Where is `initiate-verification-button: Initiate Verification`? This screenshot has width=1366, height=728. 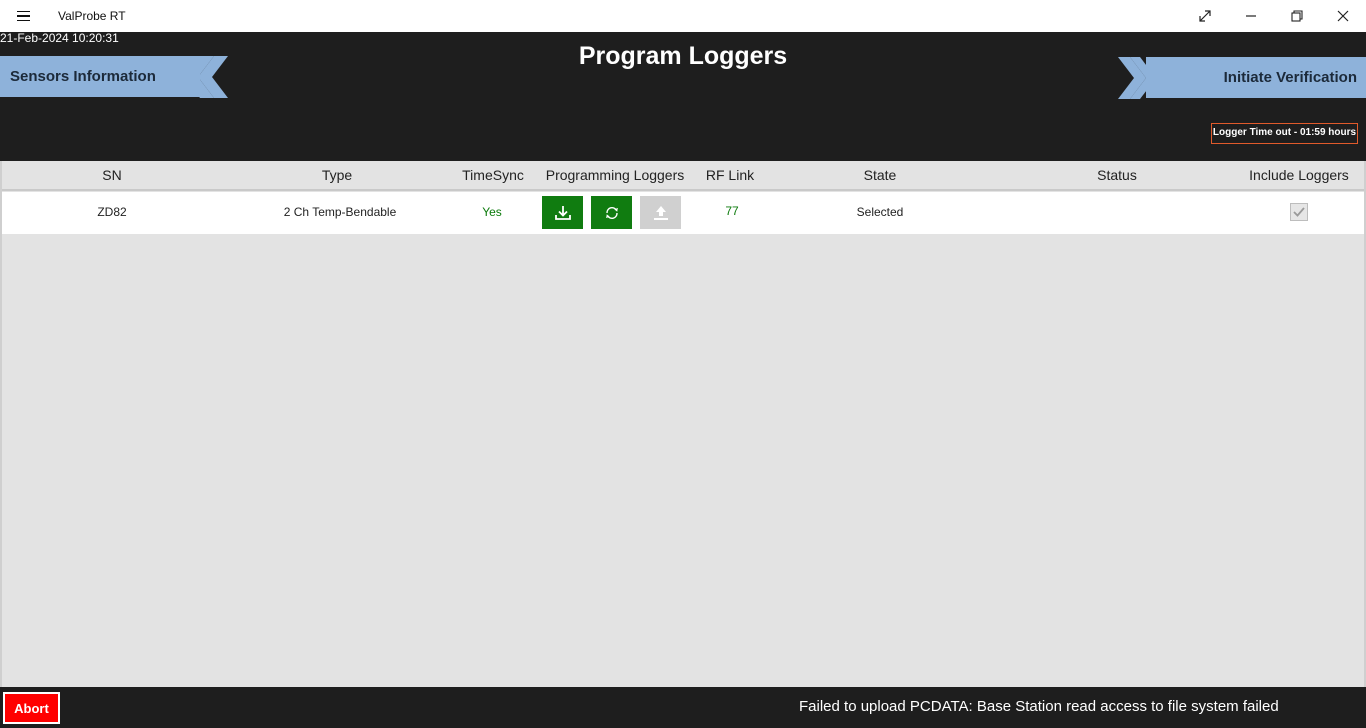
initiate-verification-button: Initiate Verification is located at coordinates (1241, 77).